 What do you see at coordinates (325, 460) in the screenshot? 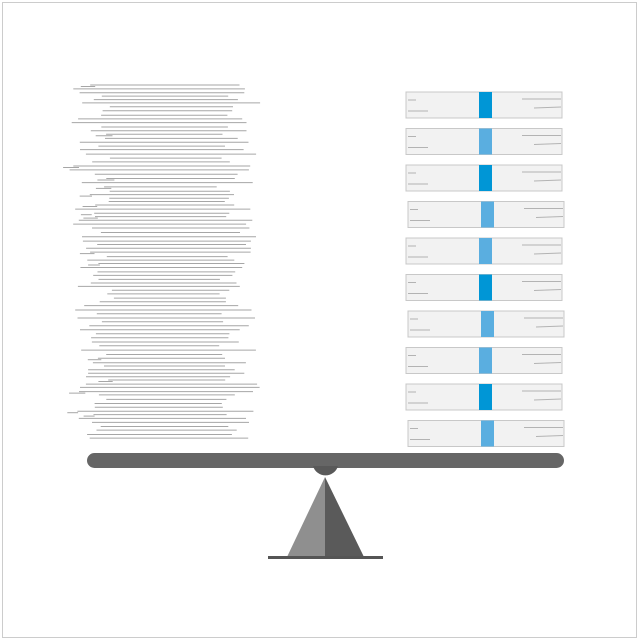
I see `seesaw-beam` at bounding box center [325, 460].